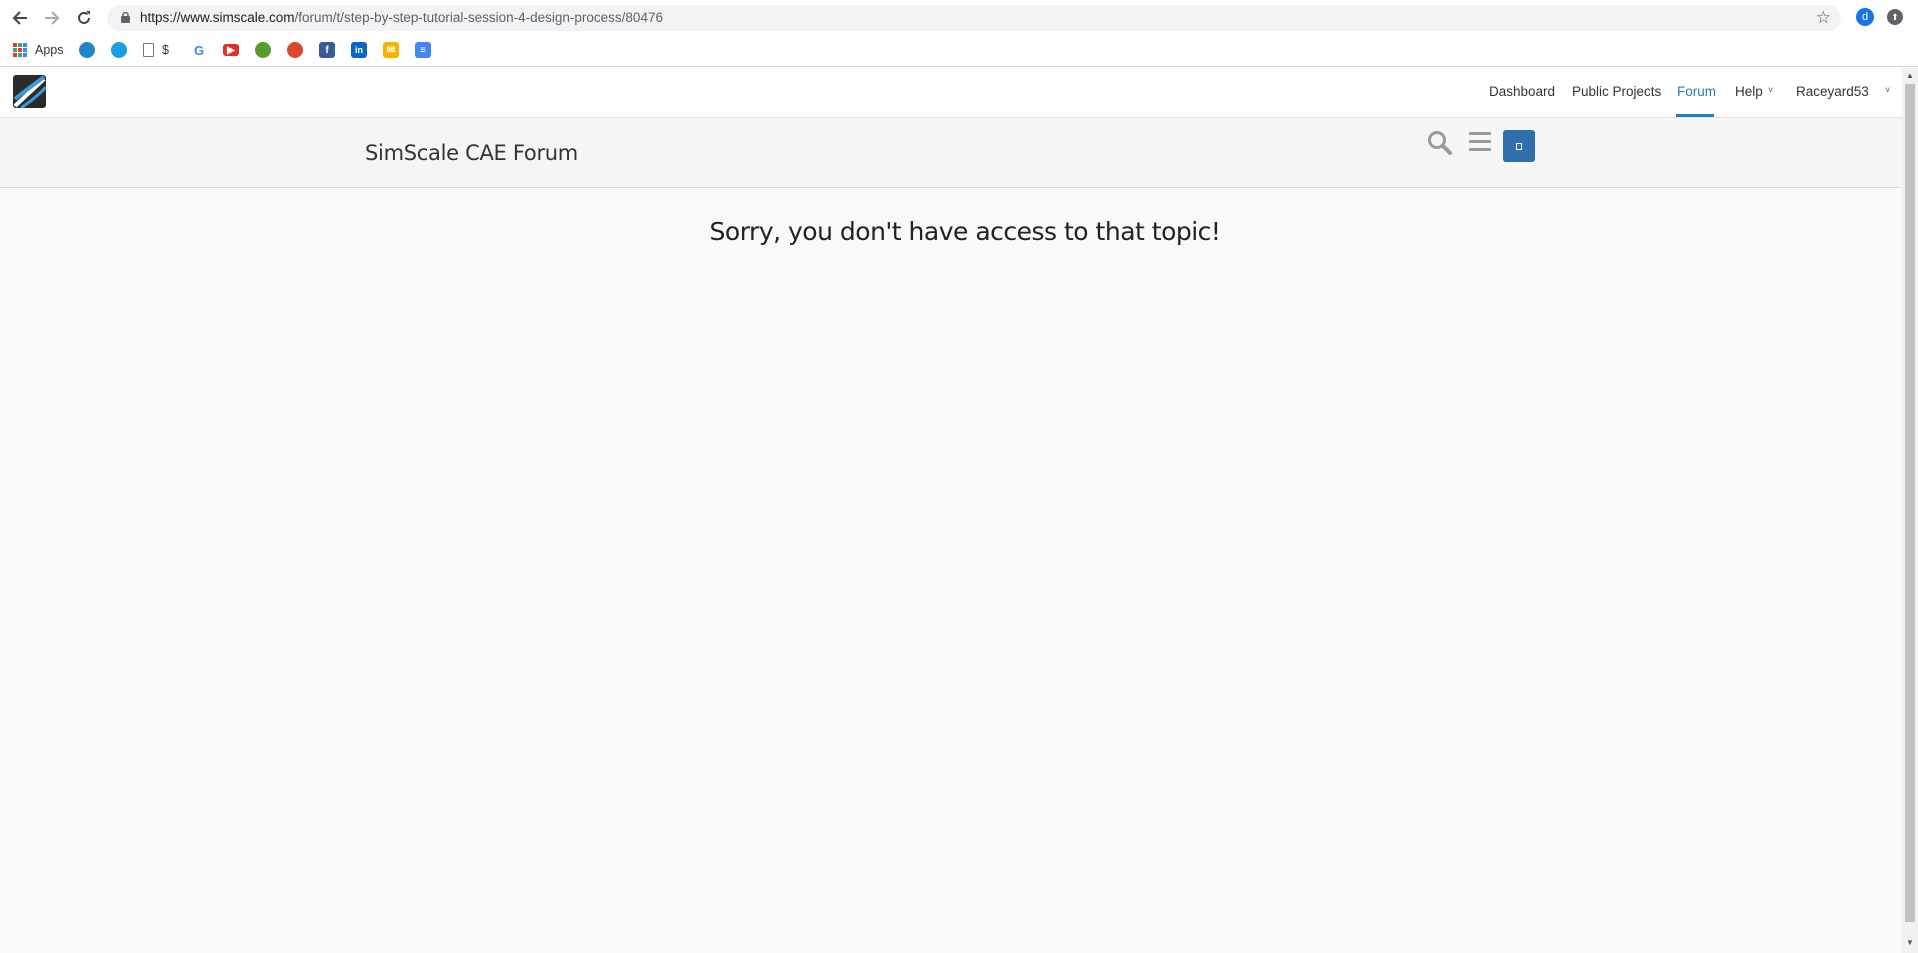 Image resolution: width=1918 pixels, height=953 pixels. I want to click on bookmark-globe-icon, so click(87, 50).